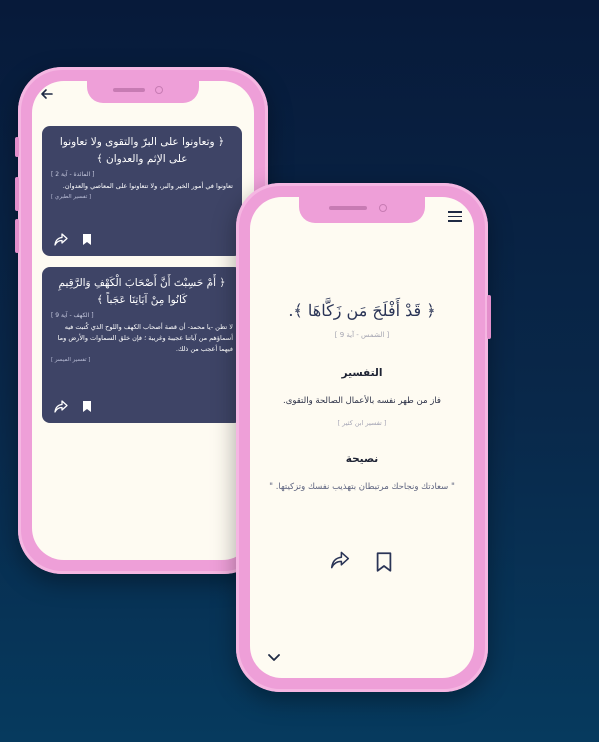 This screenshot has height=742, width=599. Describe the element at coordinates (455, 217) in the screenshot. I see `menu-icon` at that location.